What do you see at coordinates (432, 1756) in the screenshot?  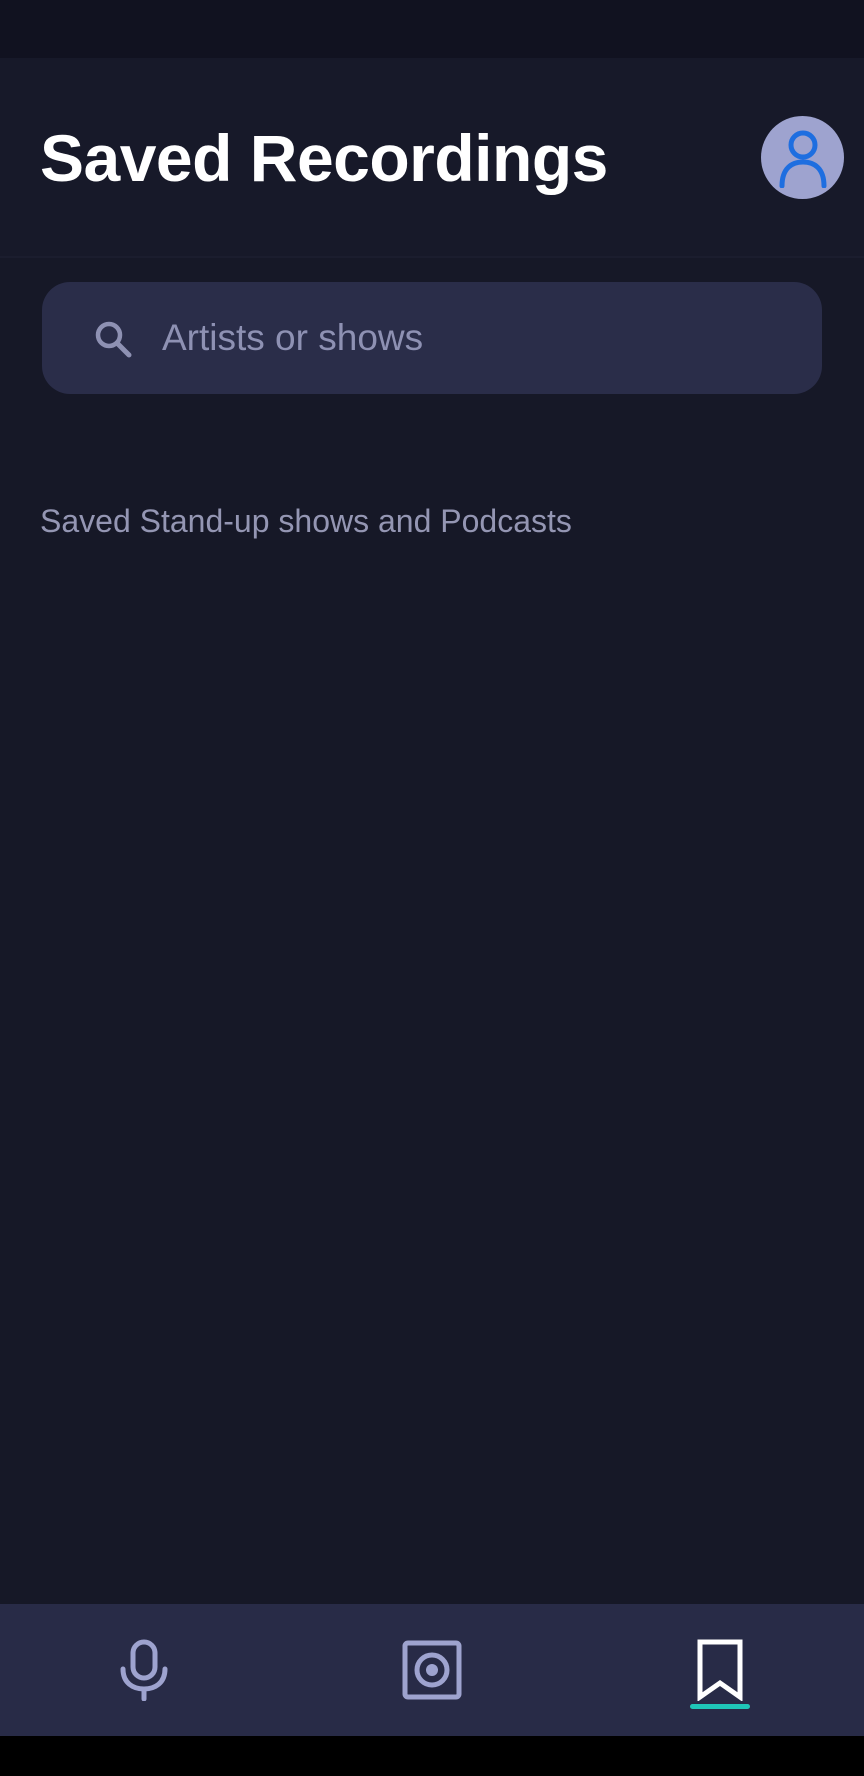 I see `system-navigation-bar` at bounding box center [432, 1756].